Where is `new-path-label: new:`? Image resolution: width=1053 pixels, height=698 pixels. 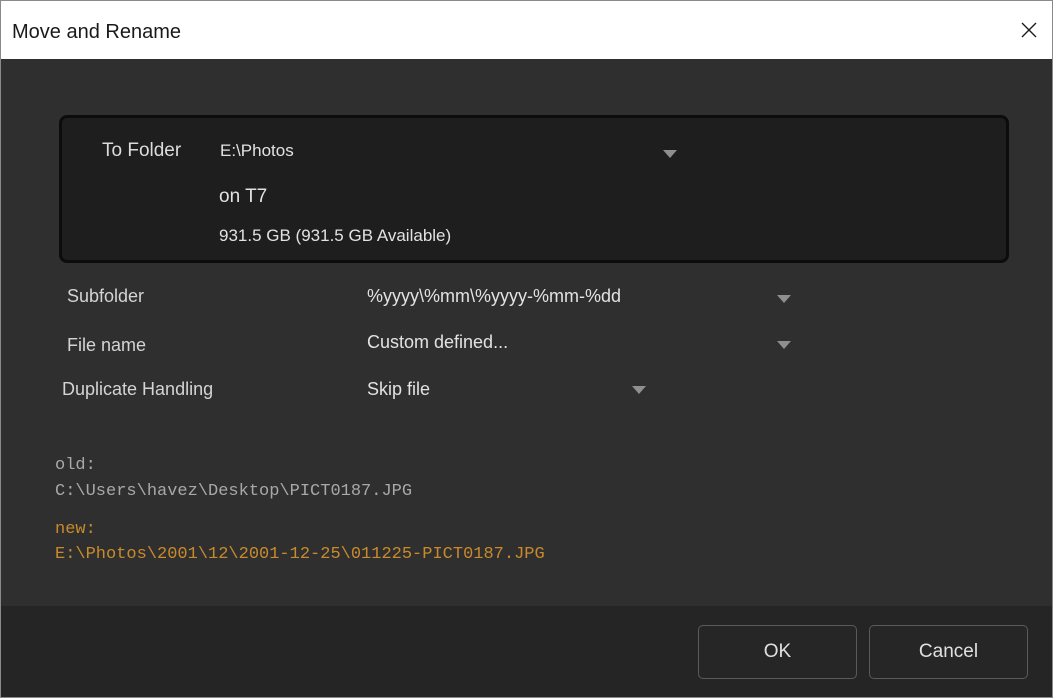 new-path-label: new: is located at coordinates (75, 529).